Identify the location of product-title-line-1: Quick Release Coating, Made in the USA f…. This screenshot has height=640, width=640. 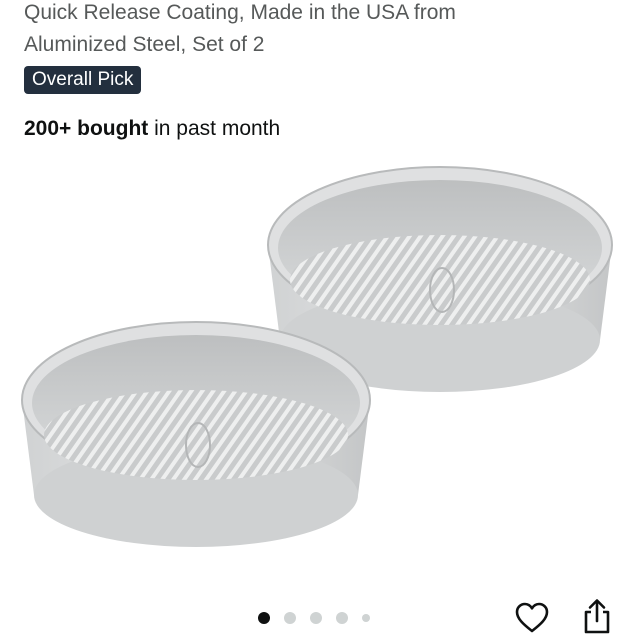
(240, 12).